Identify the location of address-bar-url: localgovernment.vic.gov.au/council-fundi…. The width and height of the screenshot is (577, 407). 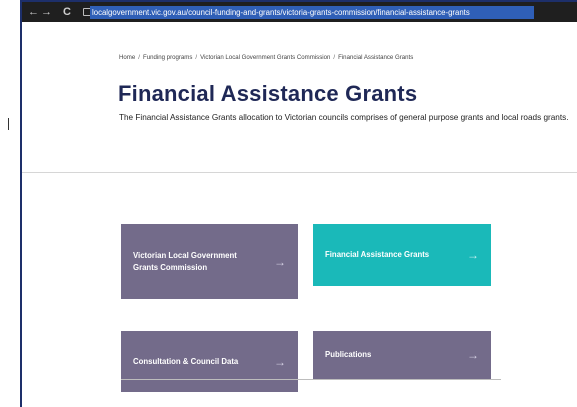
(281, 12).